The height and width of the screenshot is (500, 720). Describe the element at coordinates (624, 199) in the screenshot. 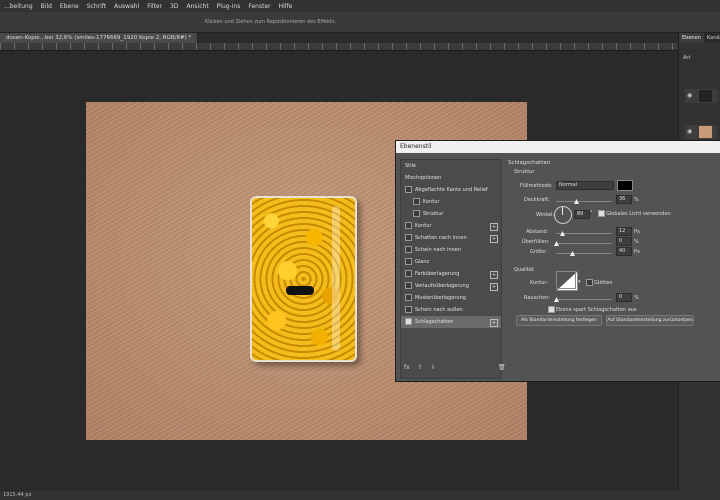

I see `opacity-input: 36` at that location.